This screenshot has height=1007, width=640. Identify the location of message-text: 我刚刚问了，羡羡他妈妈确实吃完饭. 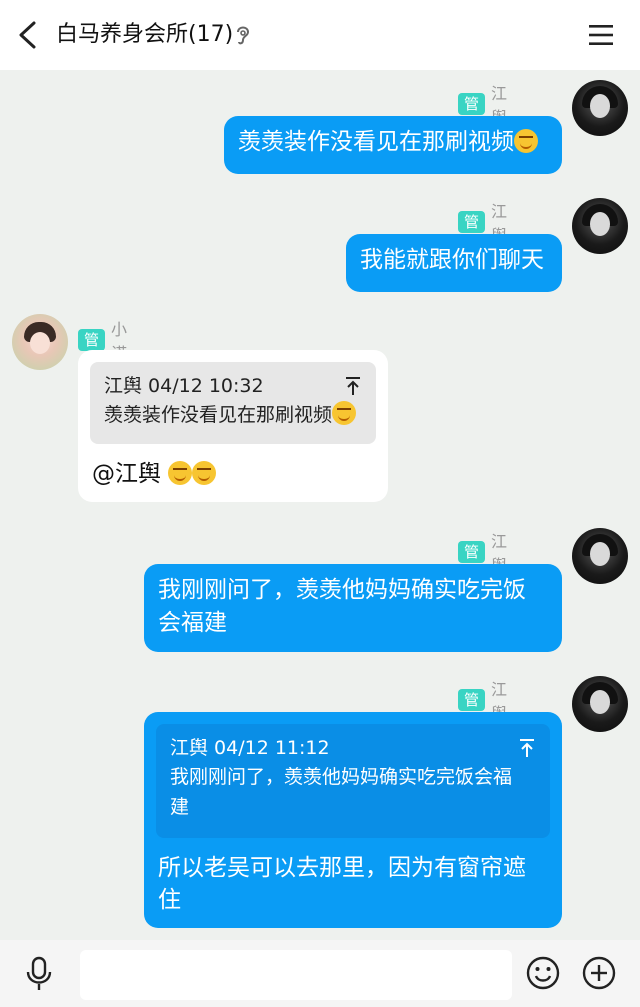
(342, 590).